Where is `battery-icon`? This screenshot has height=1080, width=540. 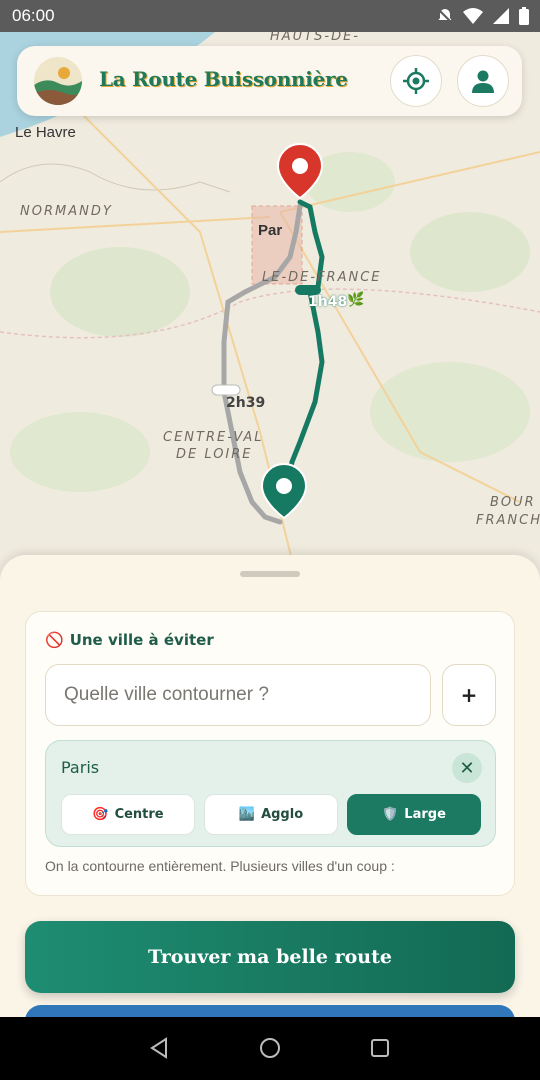 battery-icon is located at coordinates (524, 16).